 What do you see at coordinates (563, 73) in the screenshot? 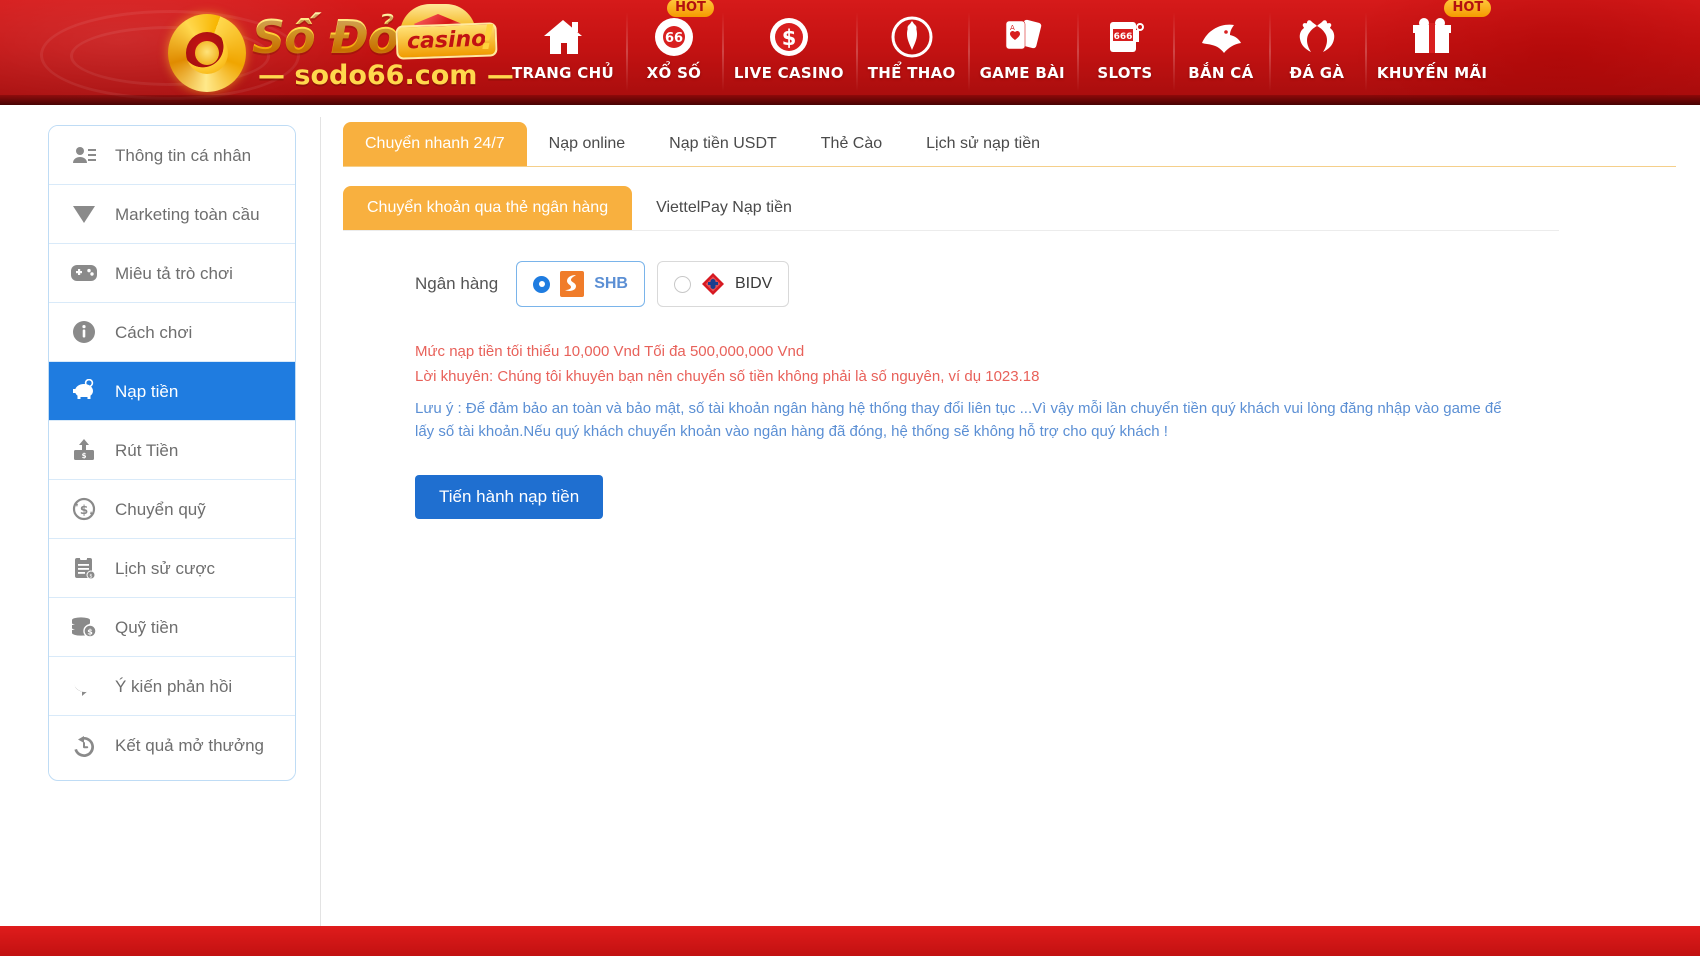
I see `nav-label: TRANG CHỦ` at bounding box center [563, 73].